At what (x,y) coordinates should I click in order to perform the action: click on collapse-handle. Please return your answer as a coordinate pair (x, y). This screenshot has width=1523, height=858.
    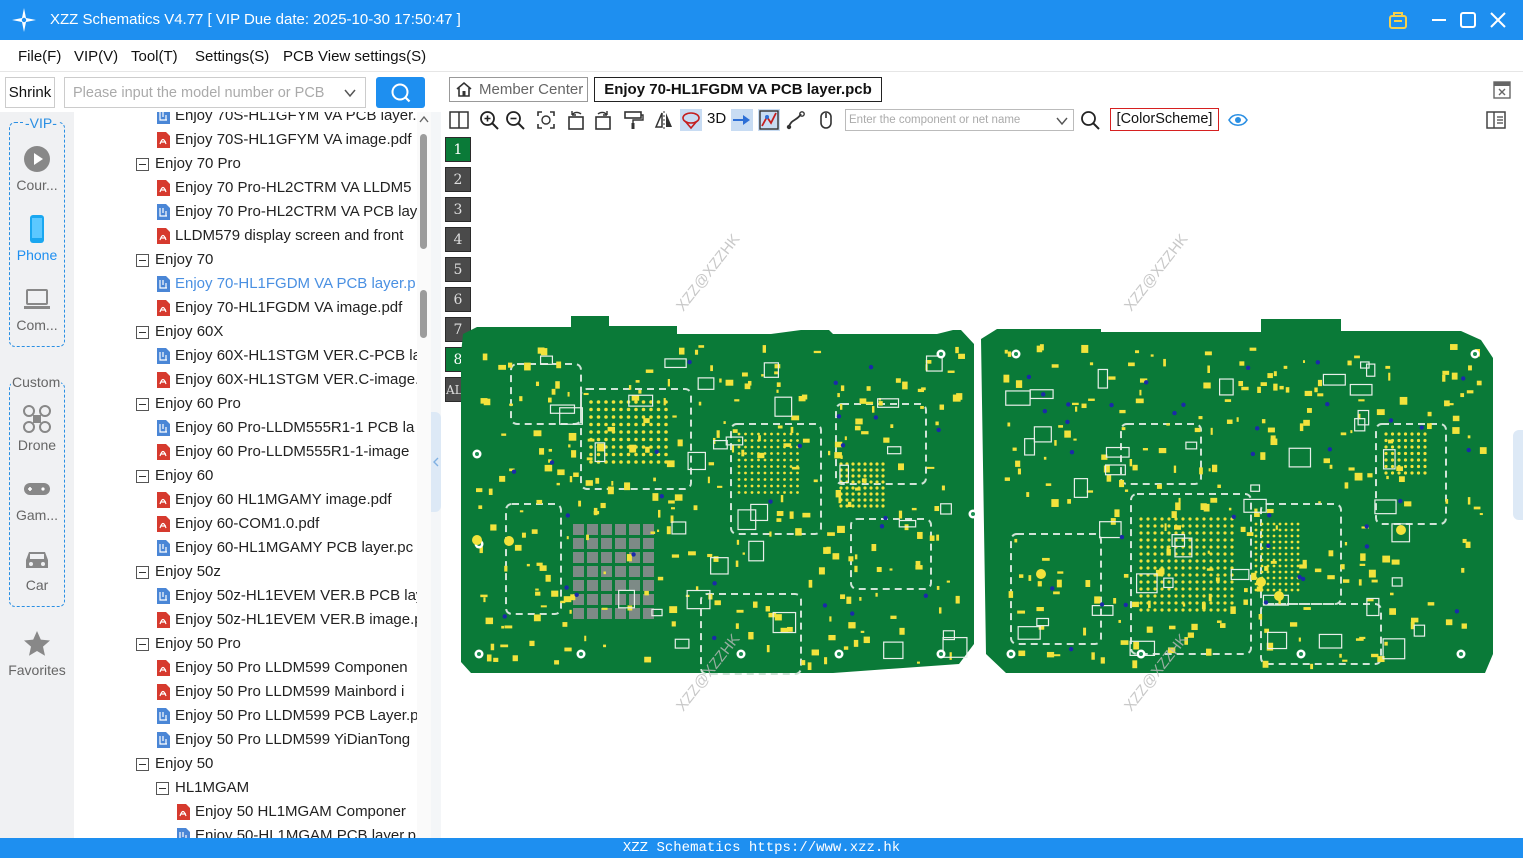
    Looking at the image, I should click on (436, 462).